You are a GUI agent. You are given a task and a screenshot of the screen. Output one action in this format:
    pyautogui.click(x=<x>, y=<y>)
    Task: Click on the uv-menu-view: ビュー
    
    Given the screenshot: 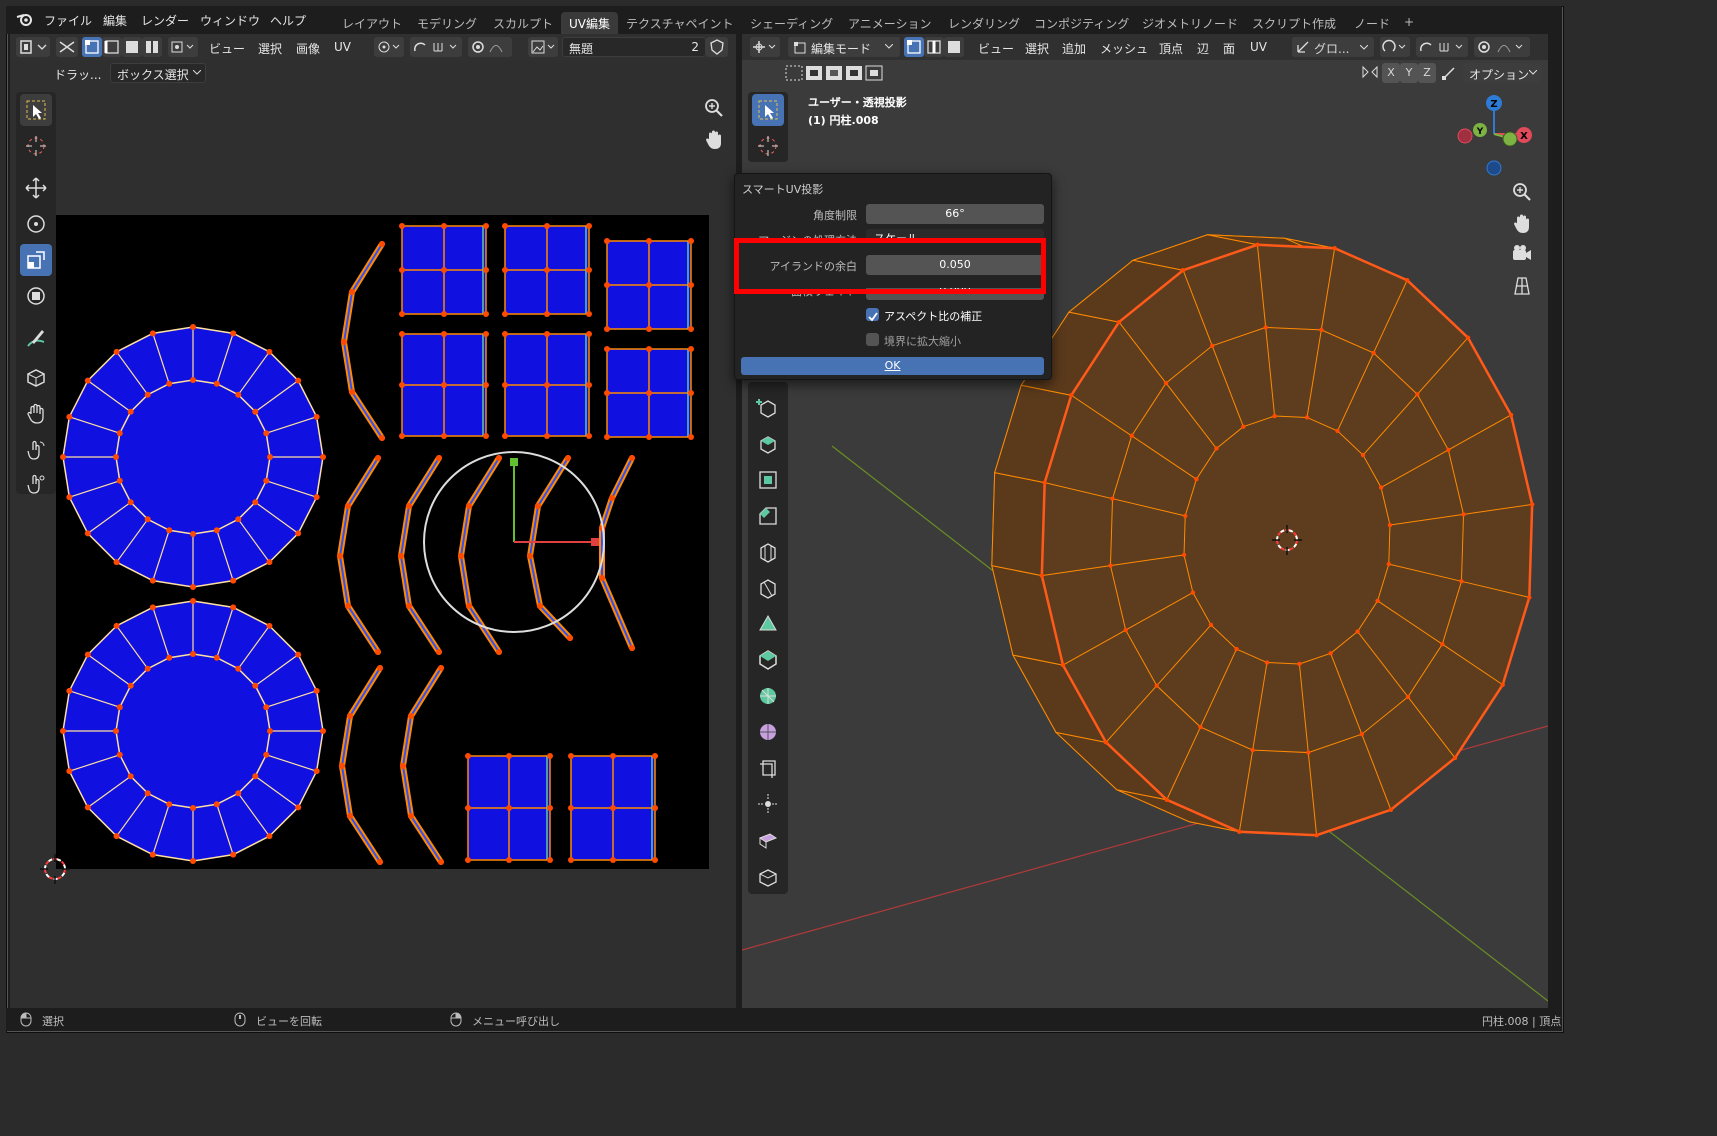 What is the action you would take?
    pyautogui.click(x=227, y=48)
    